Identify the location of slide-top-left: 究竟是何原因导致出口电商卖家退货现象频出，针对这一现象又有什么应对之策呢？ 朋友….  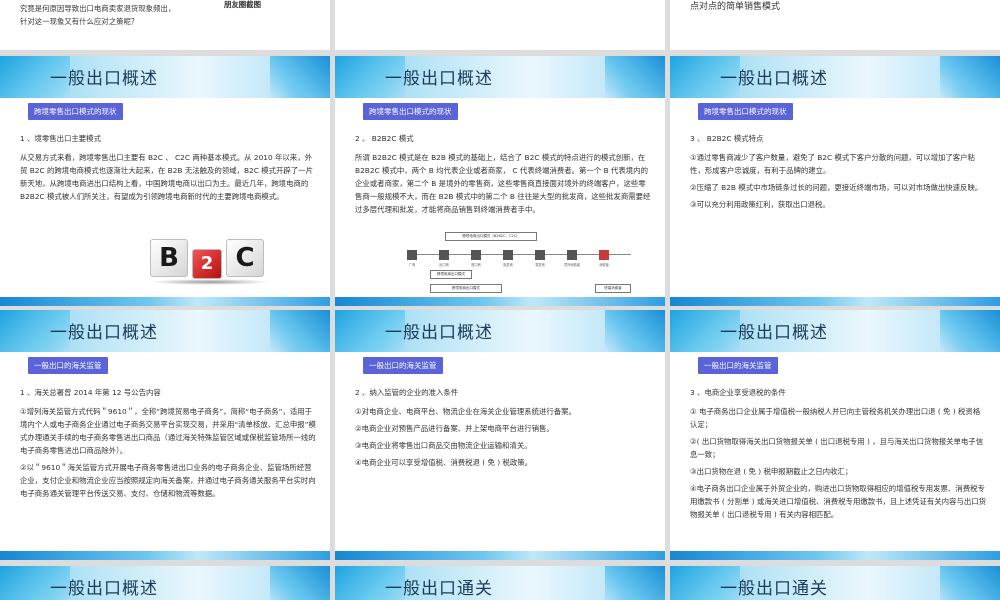
(165, 25).